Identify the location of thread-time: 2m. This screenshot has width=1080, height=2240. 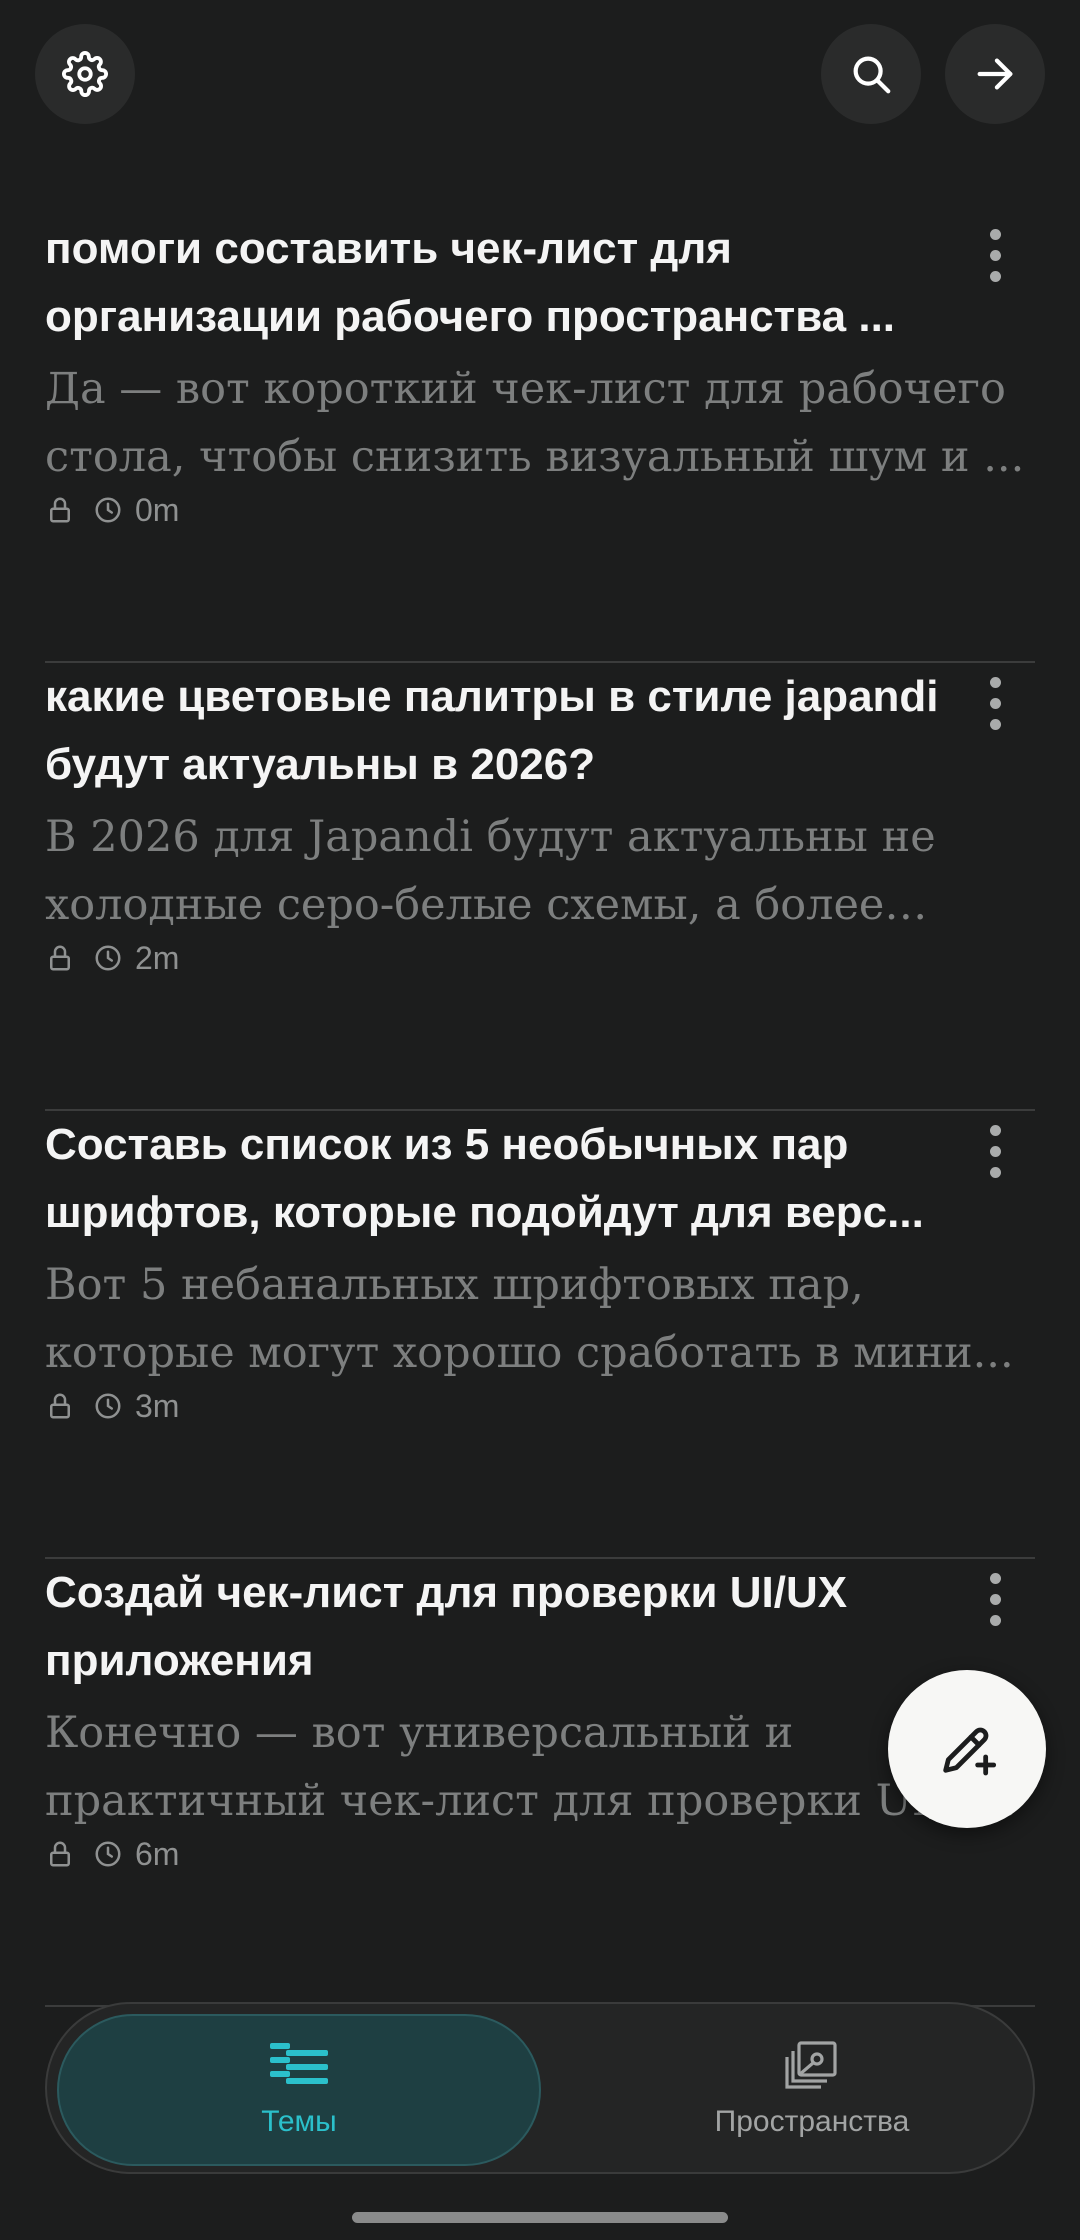
(136, 958).